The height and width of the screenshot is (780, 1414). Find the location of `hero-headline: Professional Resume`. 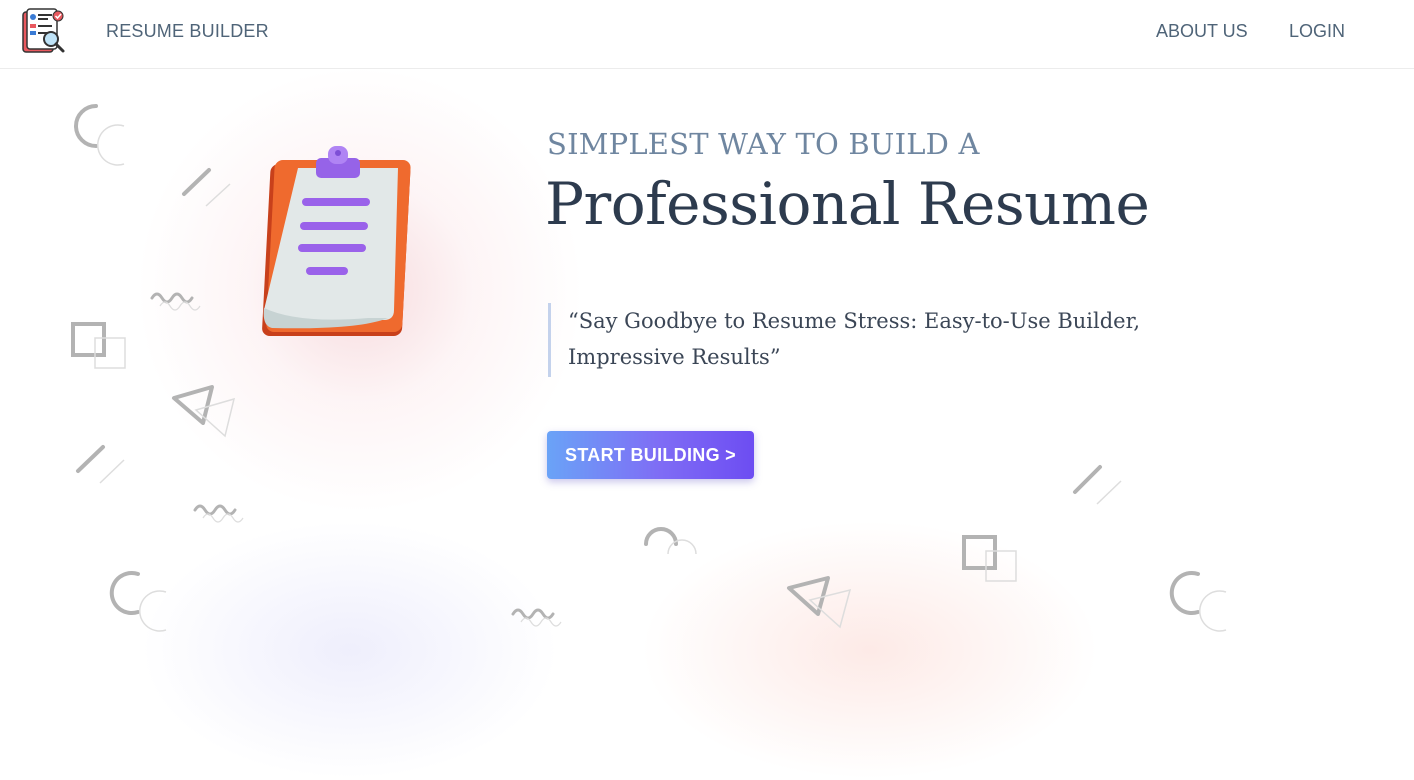

hero-headline: Professional Resume is located at coordinates (847, 204).